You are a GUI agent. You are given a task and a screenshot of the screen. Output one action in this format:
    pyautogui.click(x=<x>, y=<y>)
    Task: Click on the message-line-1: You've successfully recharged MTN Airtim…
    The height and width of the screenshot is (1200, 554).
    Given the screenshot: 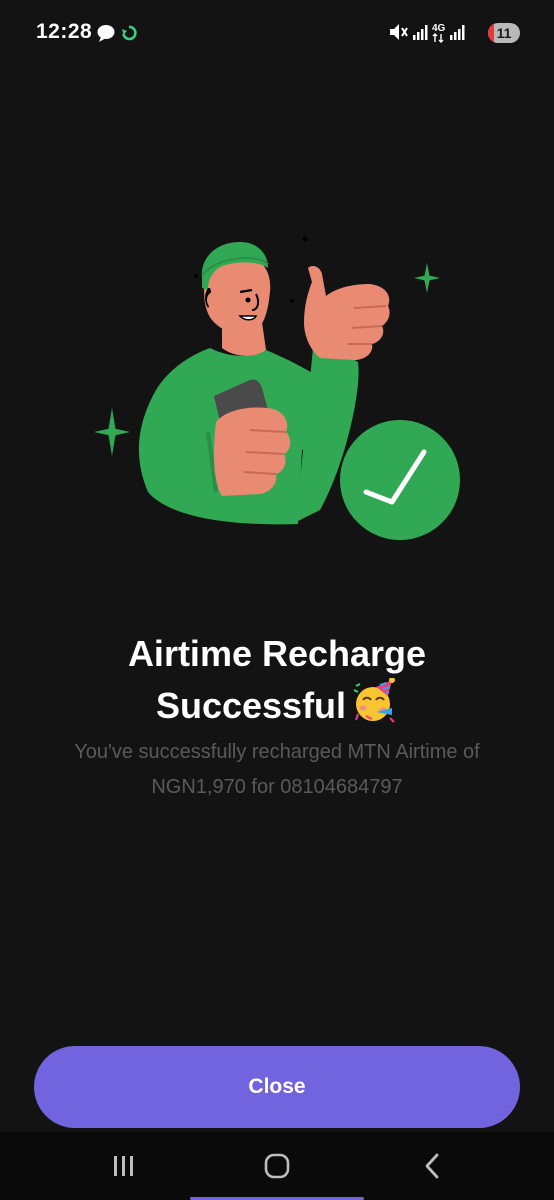 What is the action you would take?
    pyautogui.click(x=277, y=752)
    